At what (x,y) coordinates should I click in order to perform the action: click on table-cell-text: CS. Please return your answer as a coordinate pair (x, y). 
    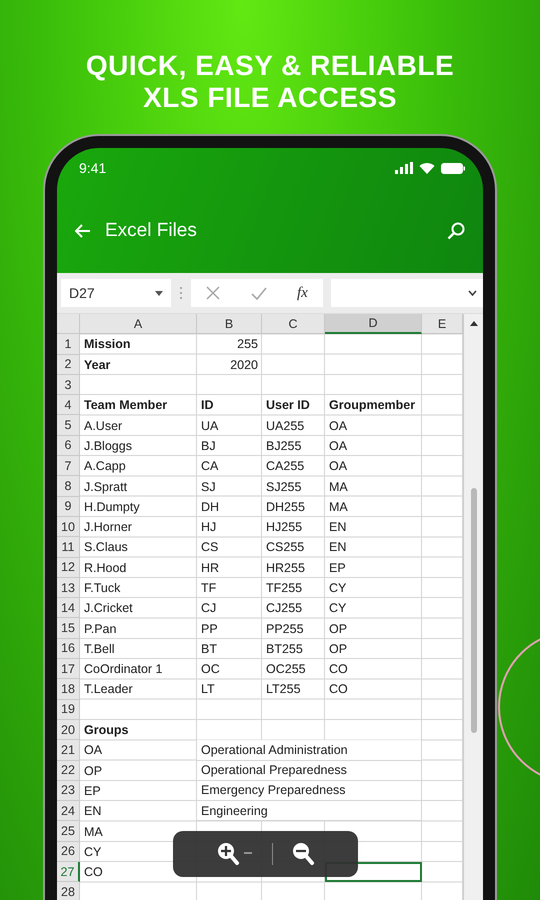
    Looking at the image, I should click on (210, 547).